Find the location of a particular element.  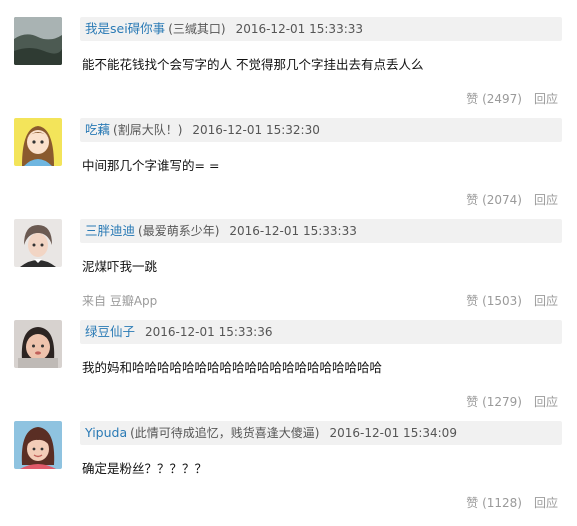

username-link: 吃藕 is located at coordinates (97, 129).